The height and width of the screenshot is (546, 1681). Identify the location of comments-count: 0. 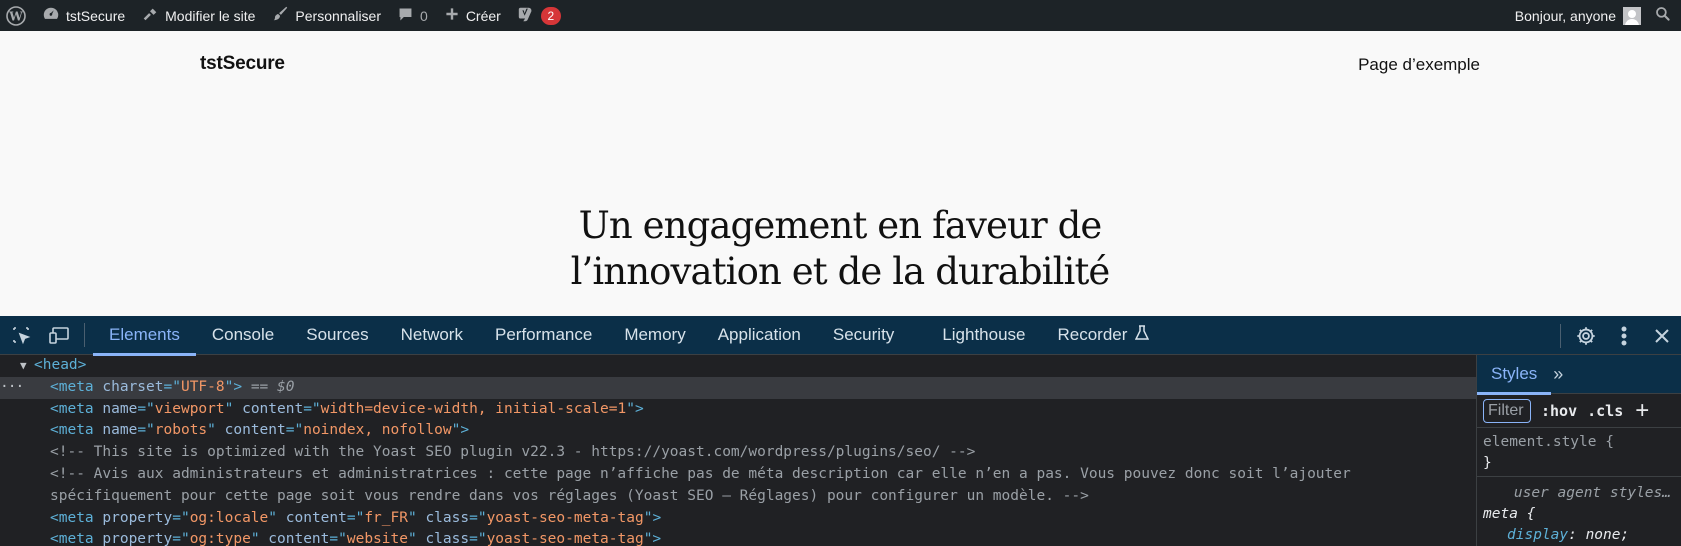
(424, 15).